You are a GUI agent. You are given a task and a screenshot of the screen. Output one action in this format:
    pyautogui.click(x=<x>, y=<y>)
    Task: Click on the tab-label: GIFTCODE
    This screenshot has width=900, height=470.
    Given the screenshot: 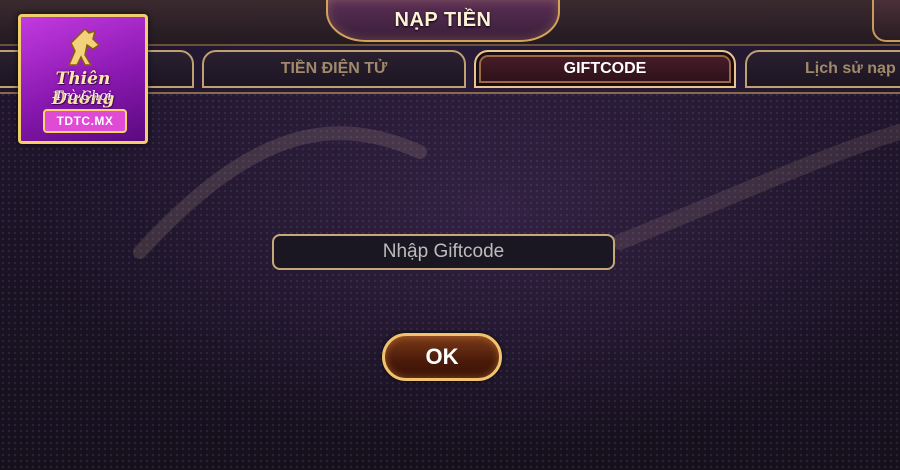 What is the action you would take?
    pyautogui.click(x=605, y=68)
    